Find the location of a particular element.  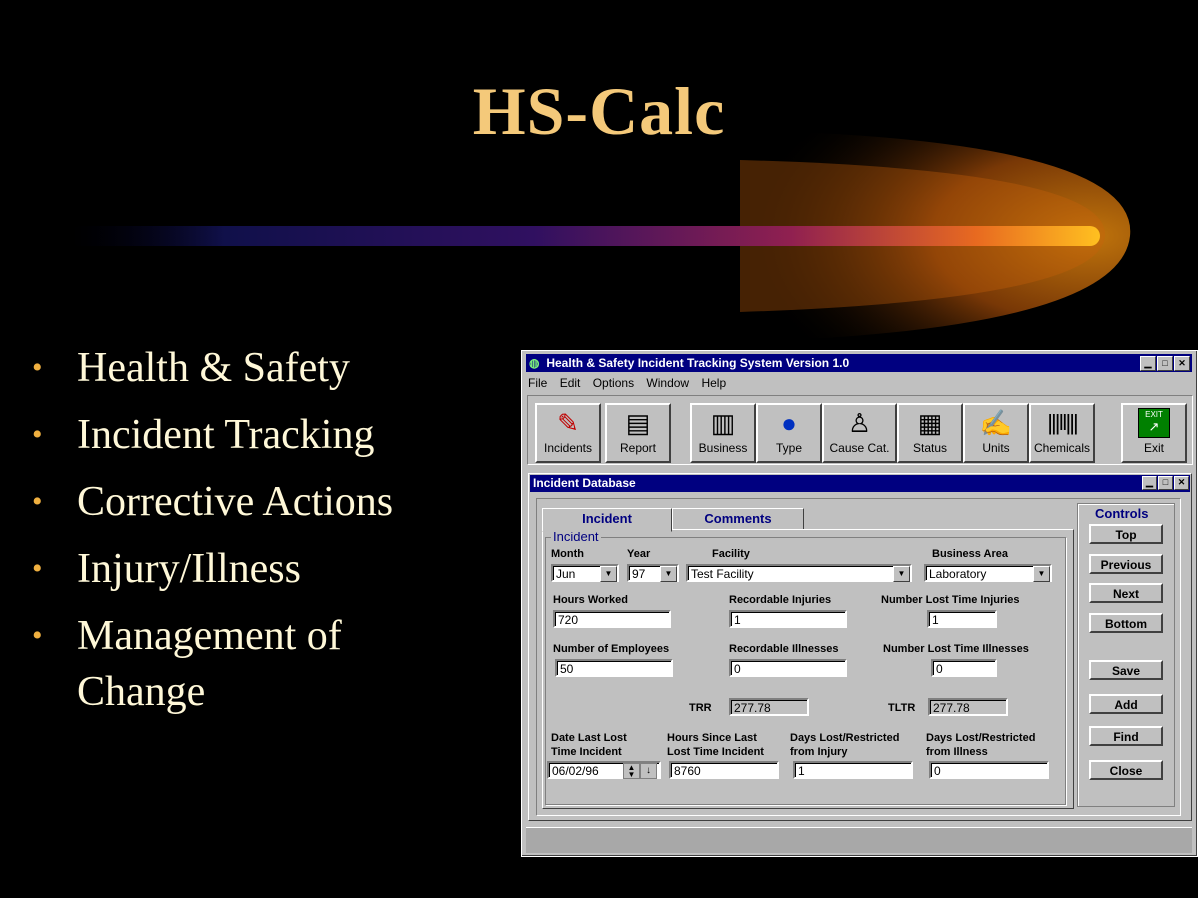

year-select: 97 ▼ is located at coordinates (653, 573).